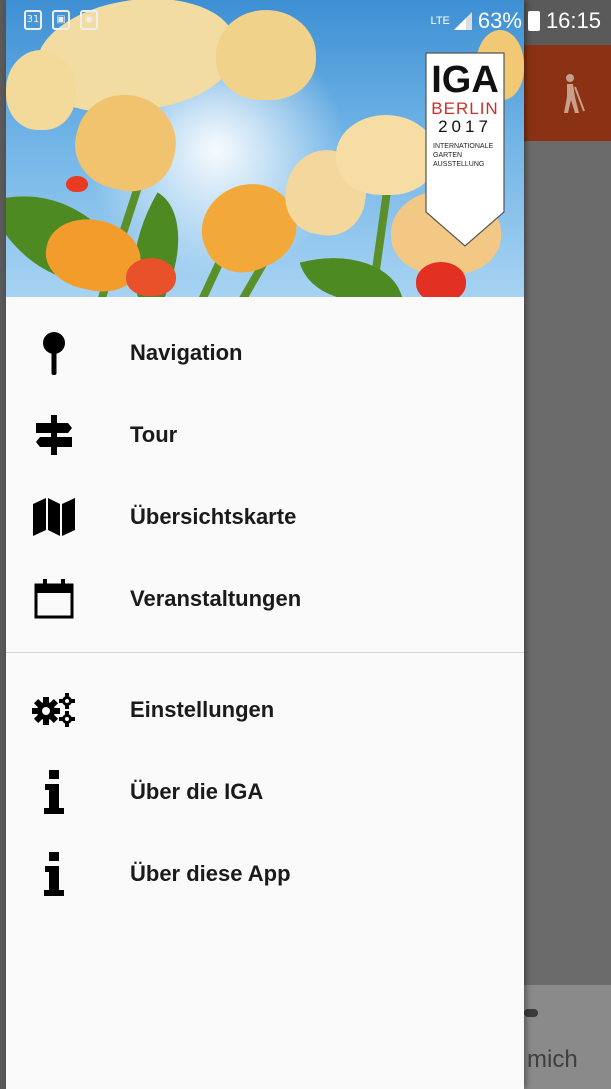 This screenshot has height=1089, width=611. Describe the element at coordinates (202, 709) in the screenshot. I see `menu-item-label: Einstellungen` at that location.